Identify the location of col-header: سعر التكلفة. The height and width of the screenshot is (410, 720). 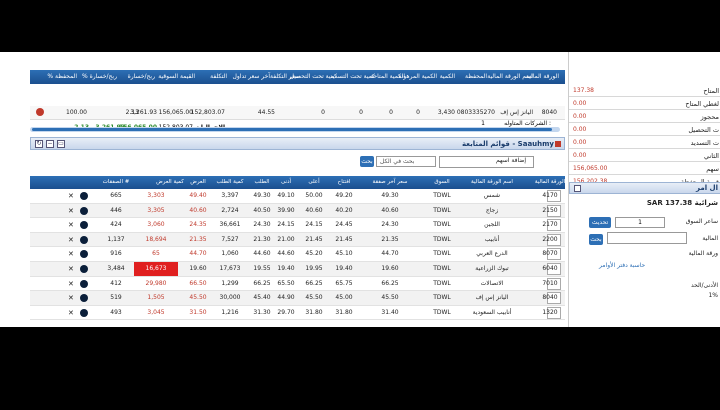
(285, 76).